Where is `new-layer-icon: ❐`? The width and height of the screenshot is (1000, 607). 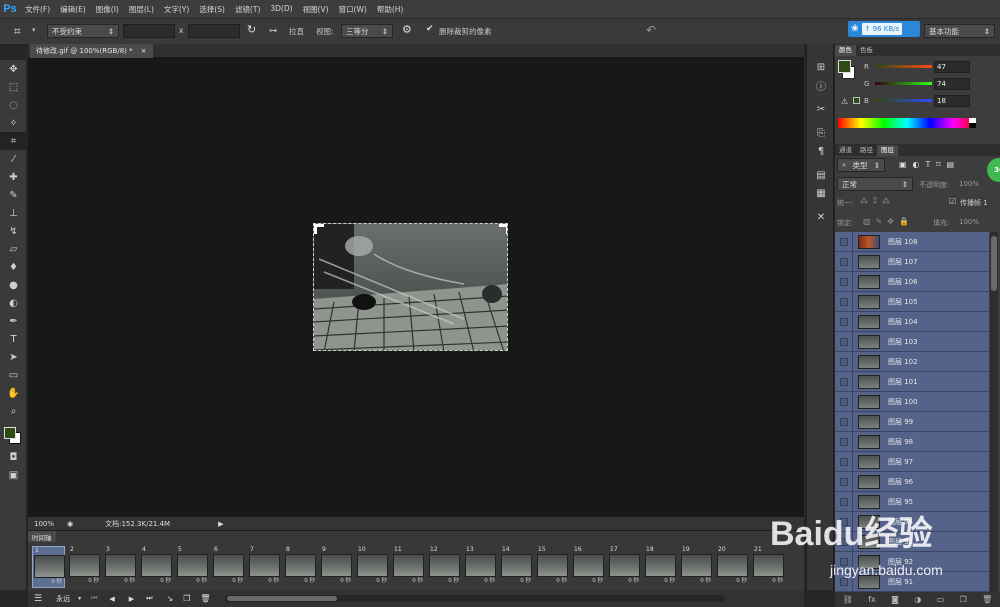 new-layer-icon: ❐ is located at coordinates (963, 599).